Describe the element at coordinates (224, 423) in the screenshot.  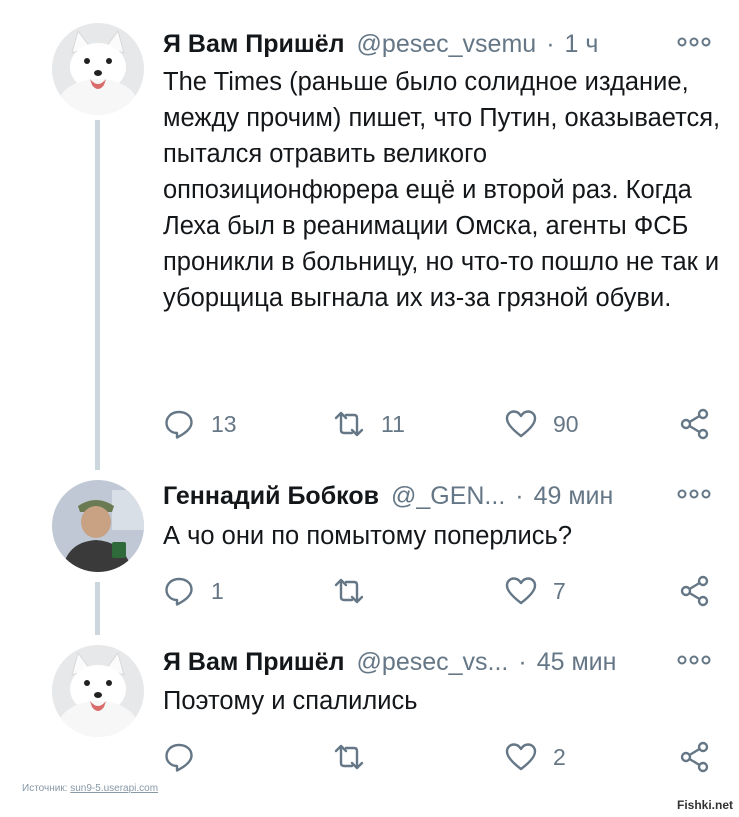
I see `reply-count: 13` at that location.